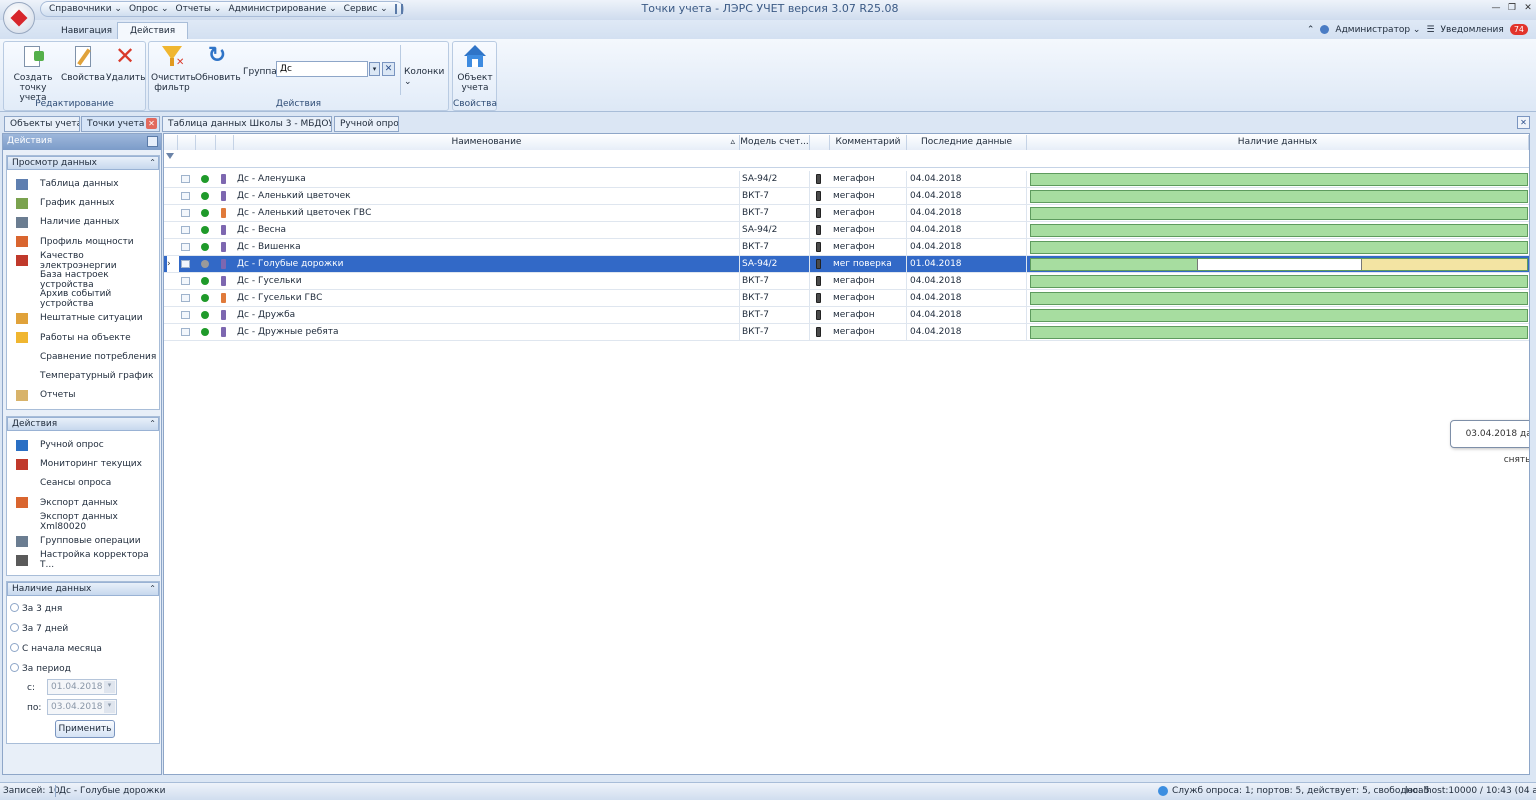 Image resolution: width=1536 pixels, height=800 pixels. What do you see at coordinates (187, 142) in the screenshot?
I see `grid-header-check` at bounding box center [187, 142].